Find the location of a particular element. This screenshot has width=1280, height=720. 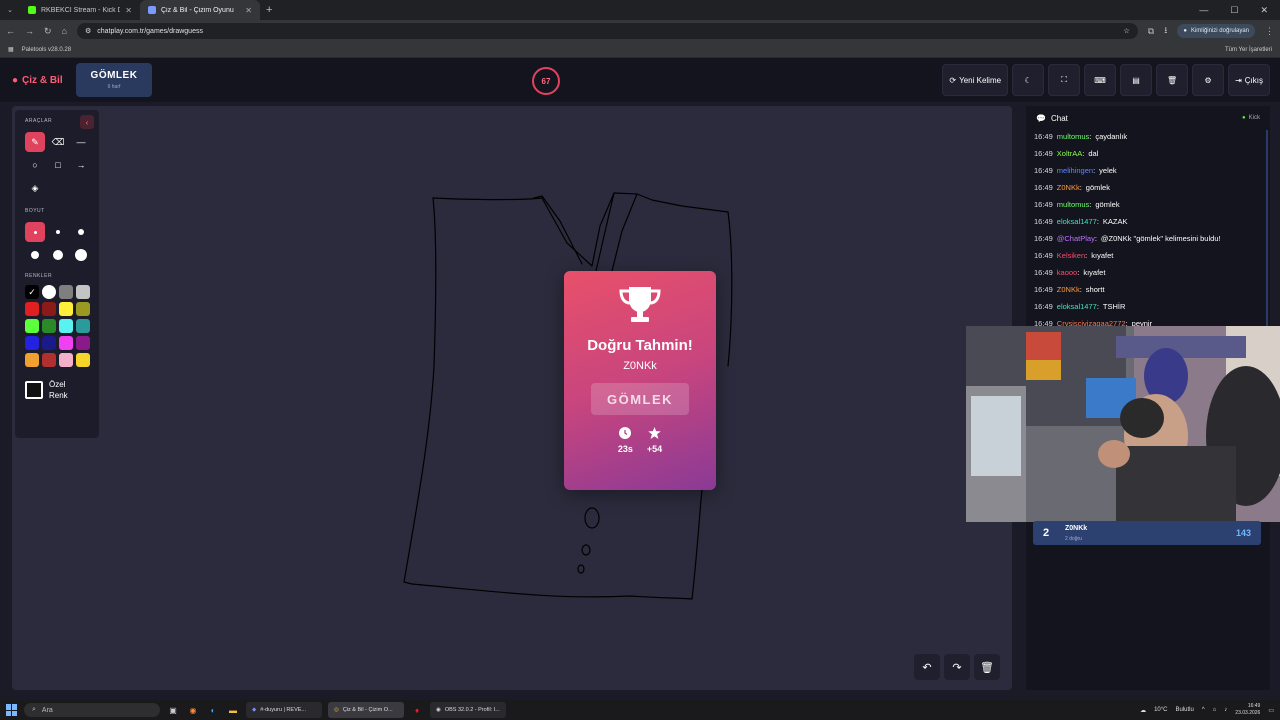

file-explorer-icon: ▬ is located at coordinates (233, 710).